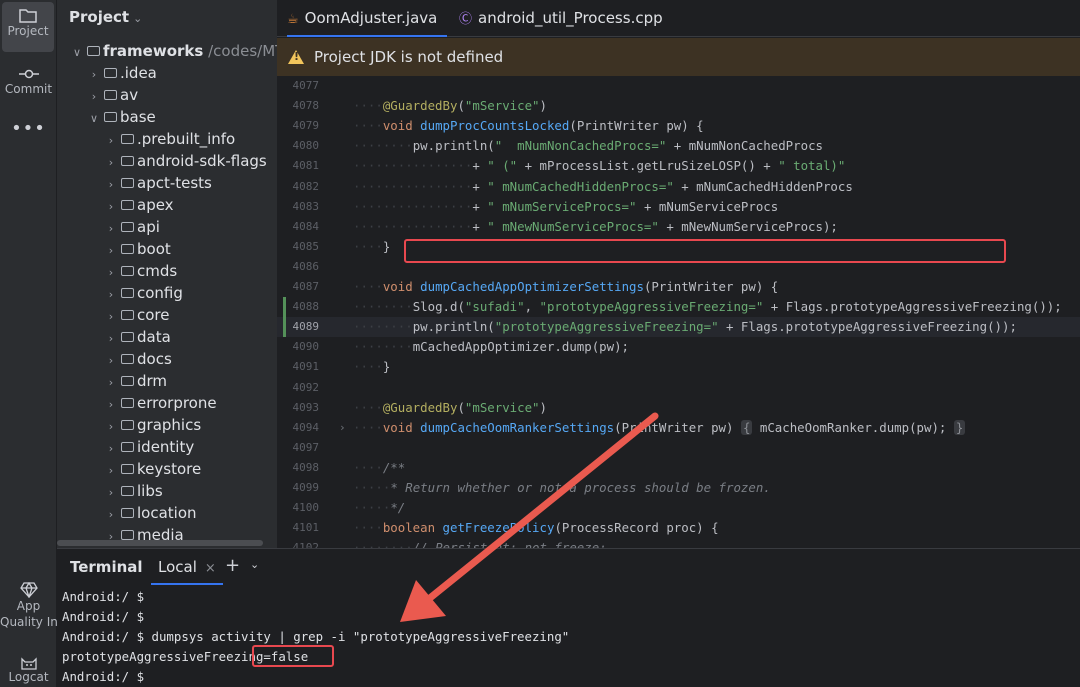 This screenshot has height=687, width=1080. I want to click on tree-item-label: errorprone, so click(177, 403).